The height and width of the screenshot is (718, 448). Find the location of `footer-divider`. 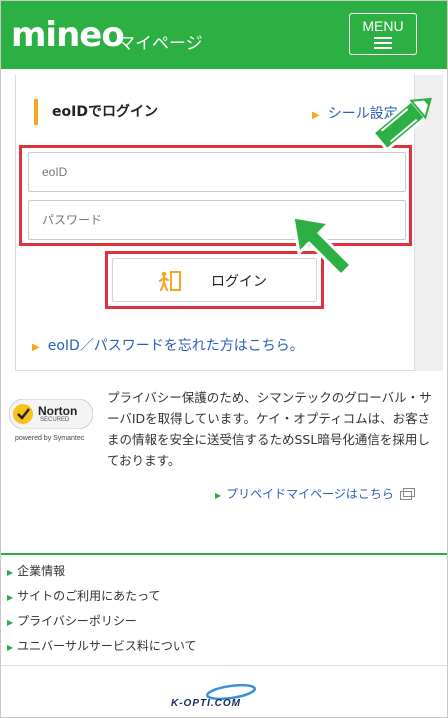

footer-divider is located at coordinates (224, 554).